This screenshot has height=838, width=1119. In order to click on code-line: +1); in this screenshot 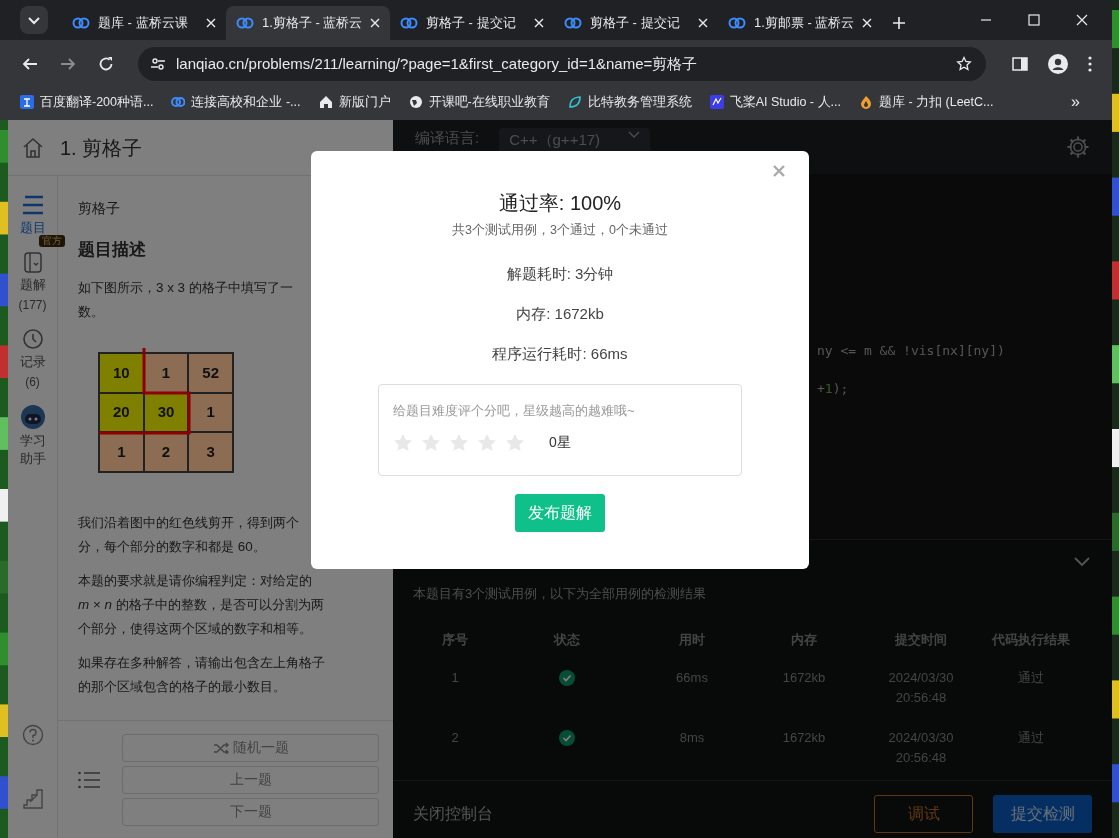, I will do `click(833, 389)`.